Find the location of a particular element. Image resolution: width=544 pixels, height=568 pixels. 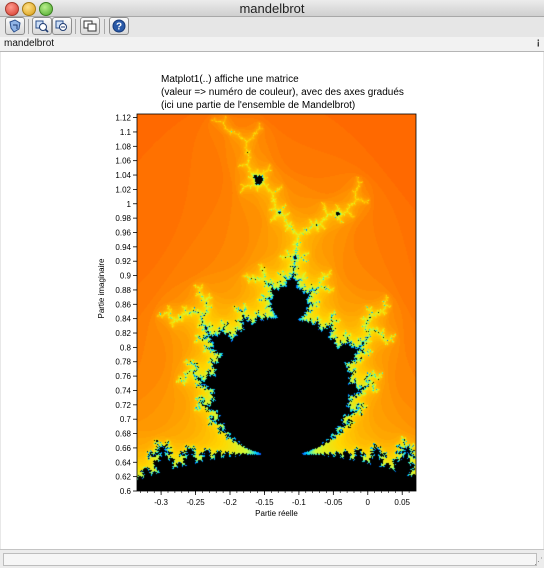

toolbar: ? is located at coordinates (272, 27).